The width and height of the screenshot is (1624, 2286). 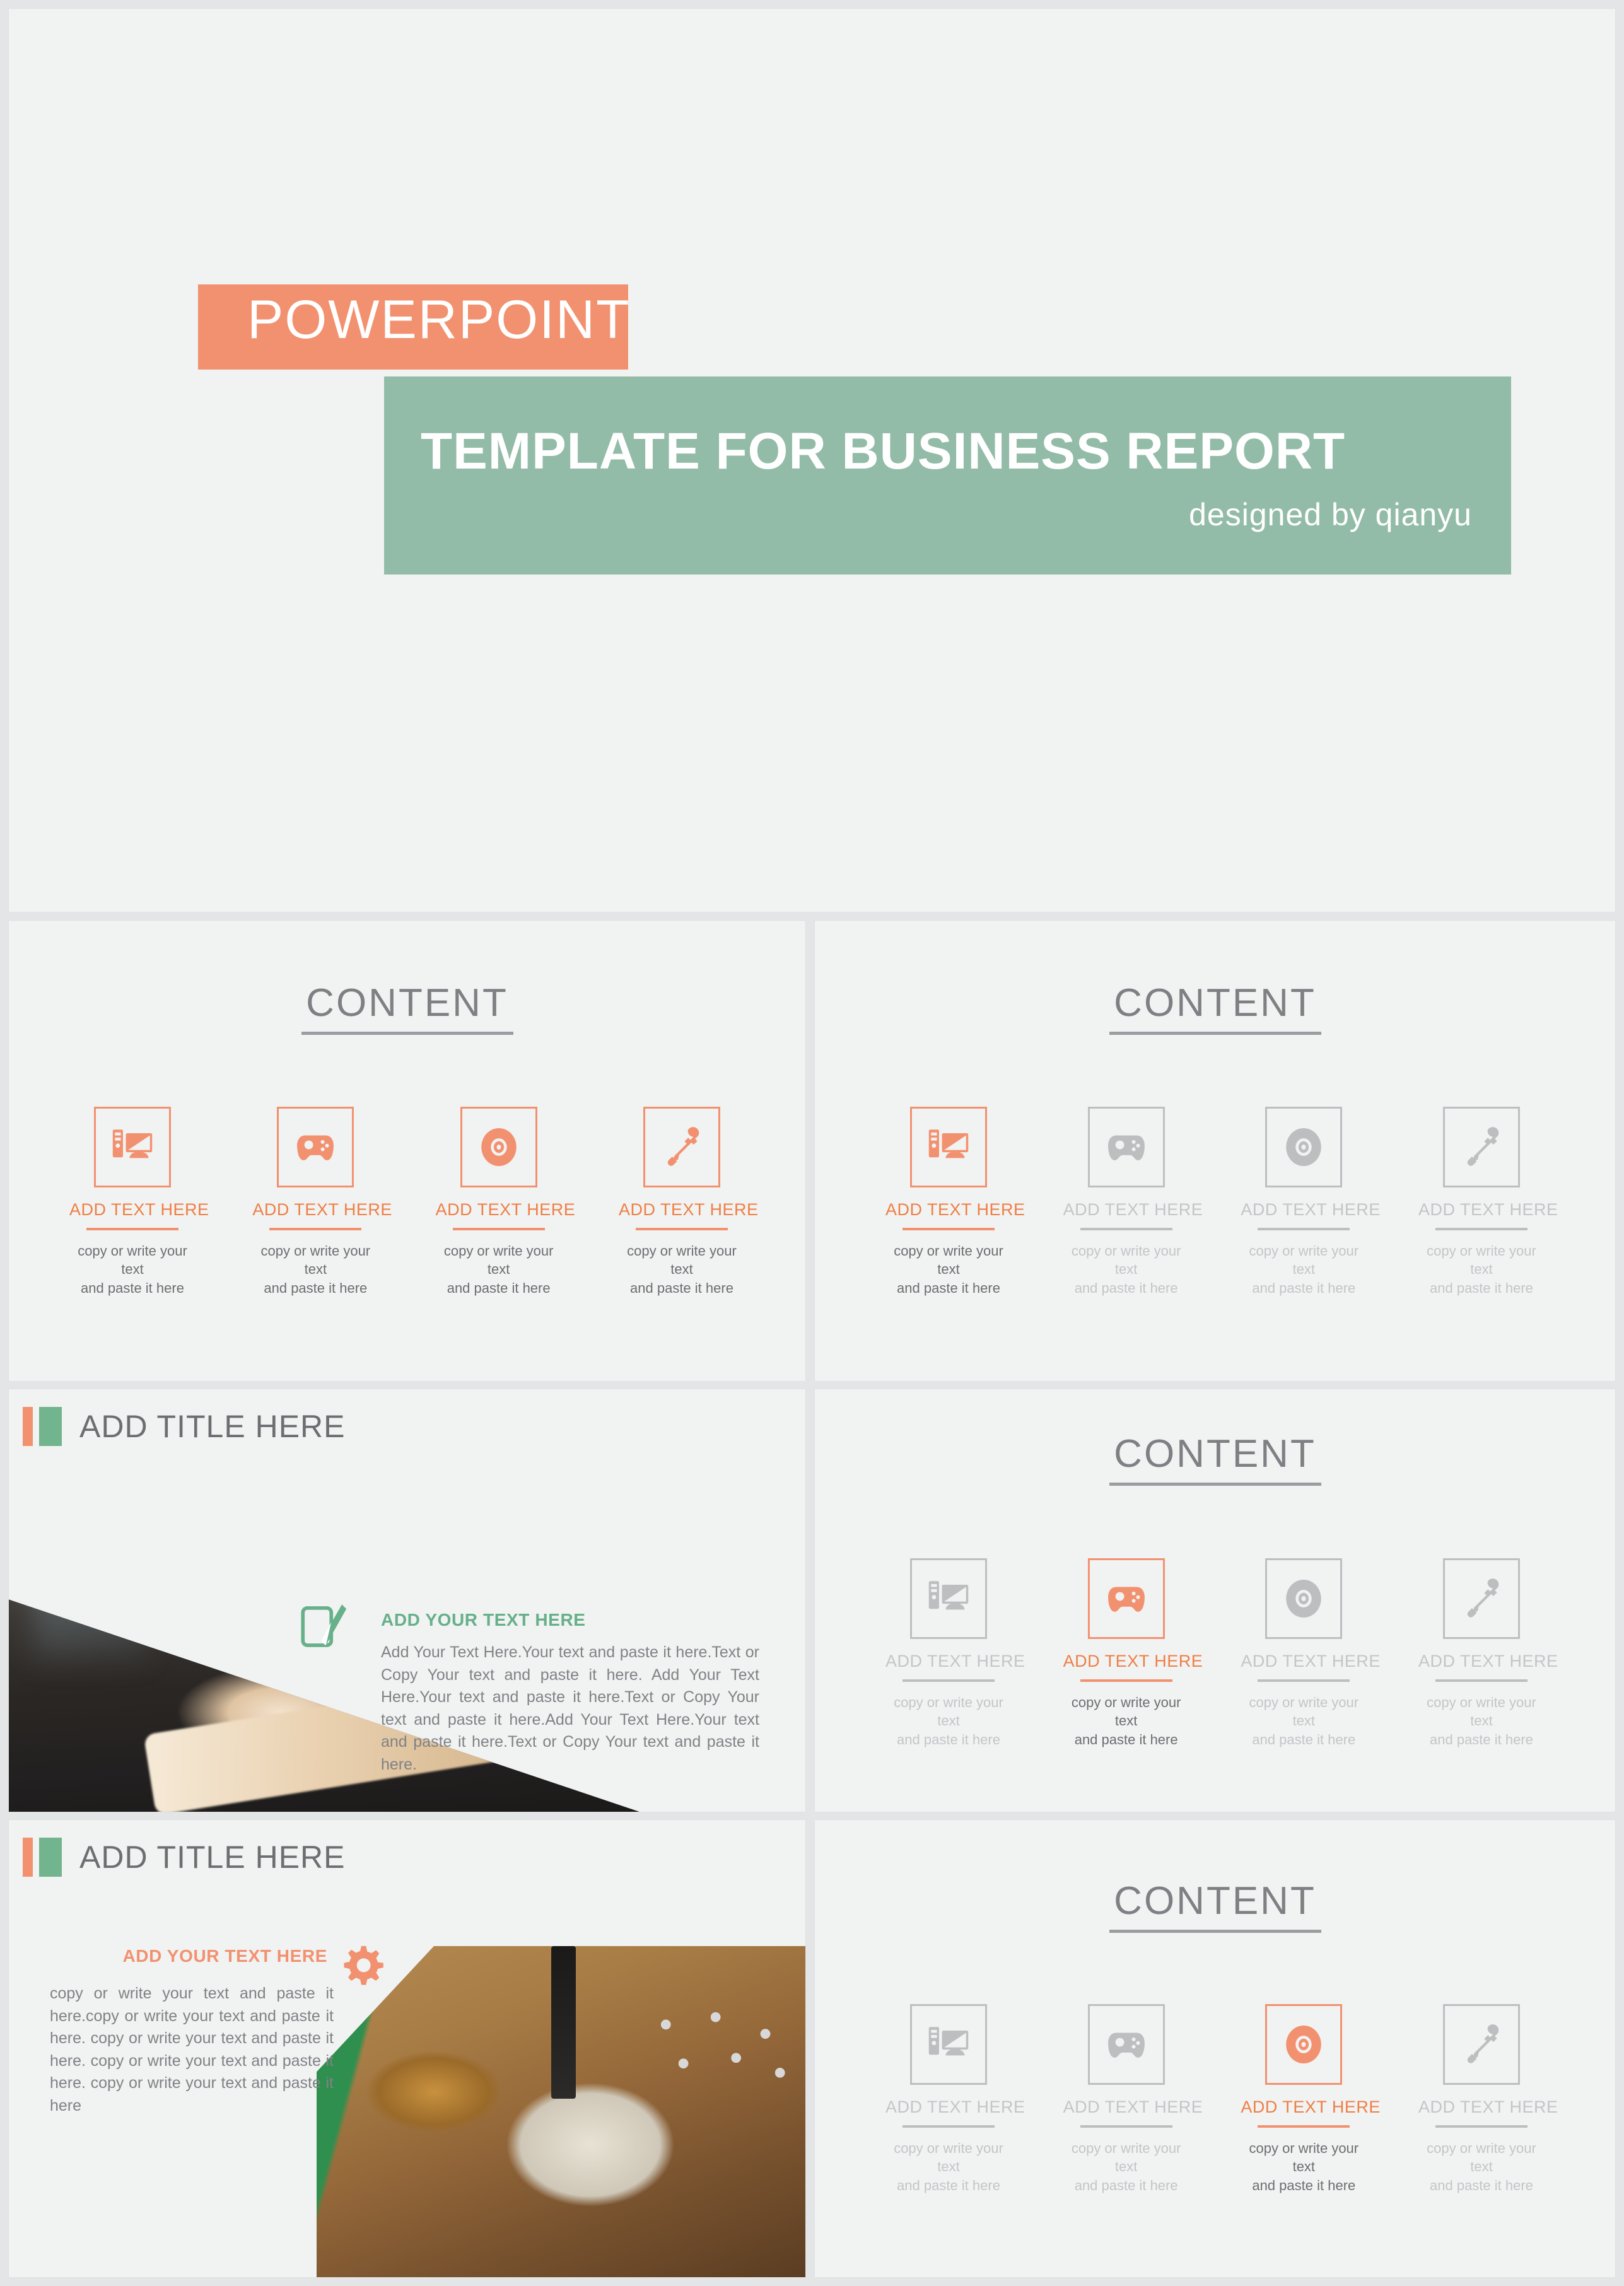 I want to click on hero-orange-band: POWERPOINT, so click(x=413, y=327).